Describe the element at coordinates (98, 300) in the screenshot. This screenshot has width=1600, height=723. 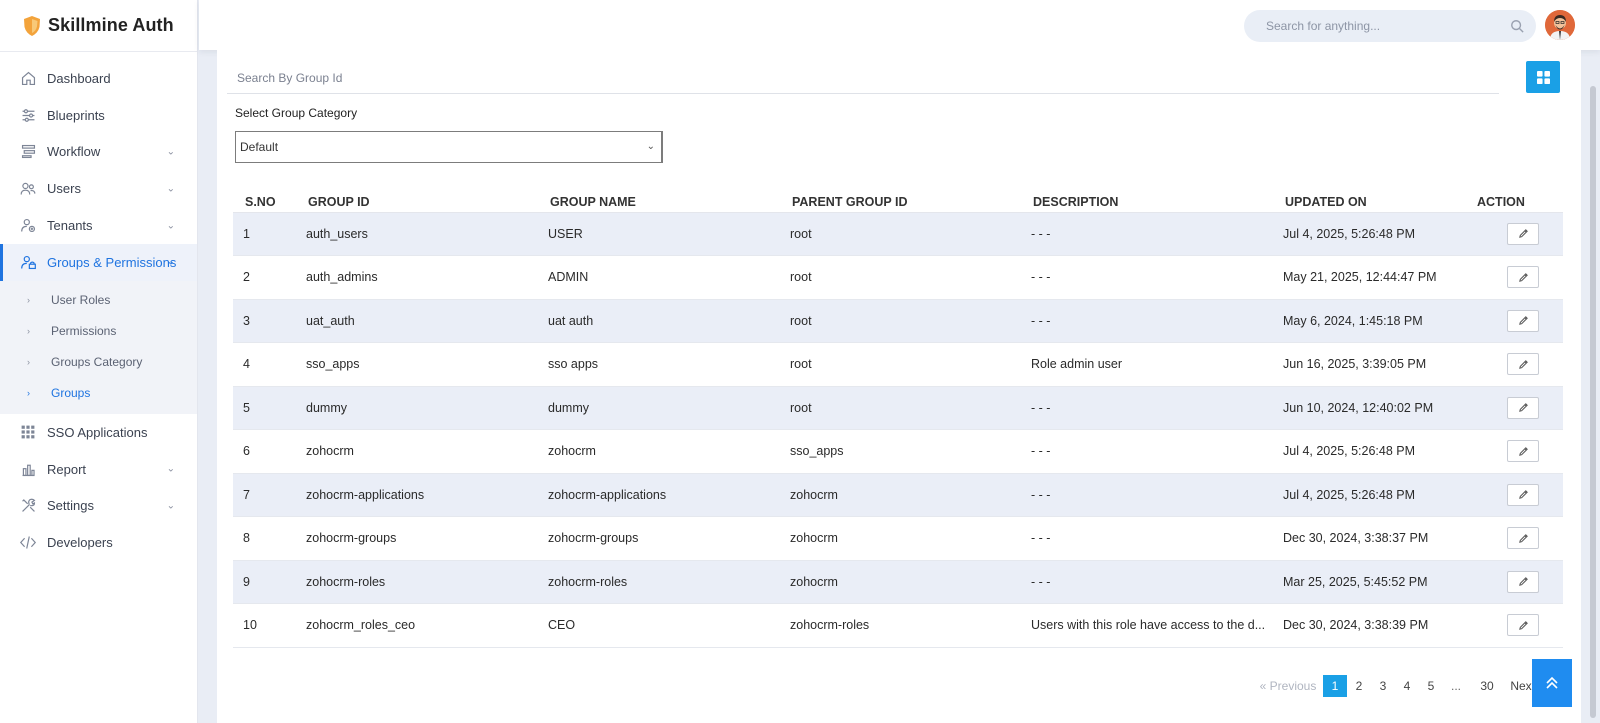
I see `sidebar-subitem-user-roles: › User Roles` at that location.